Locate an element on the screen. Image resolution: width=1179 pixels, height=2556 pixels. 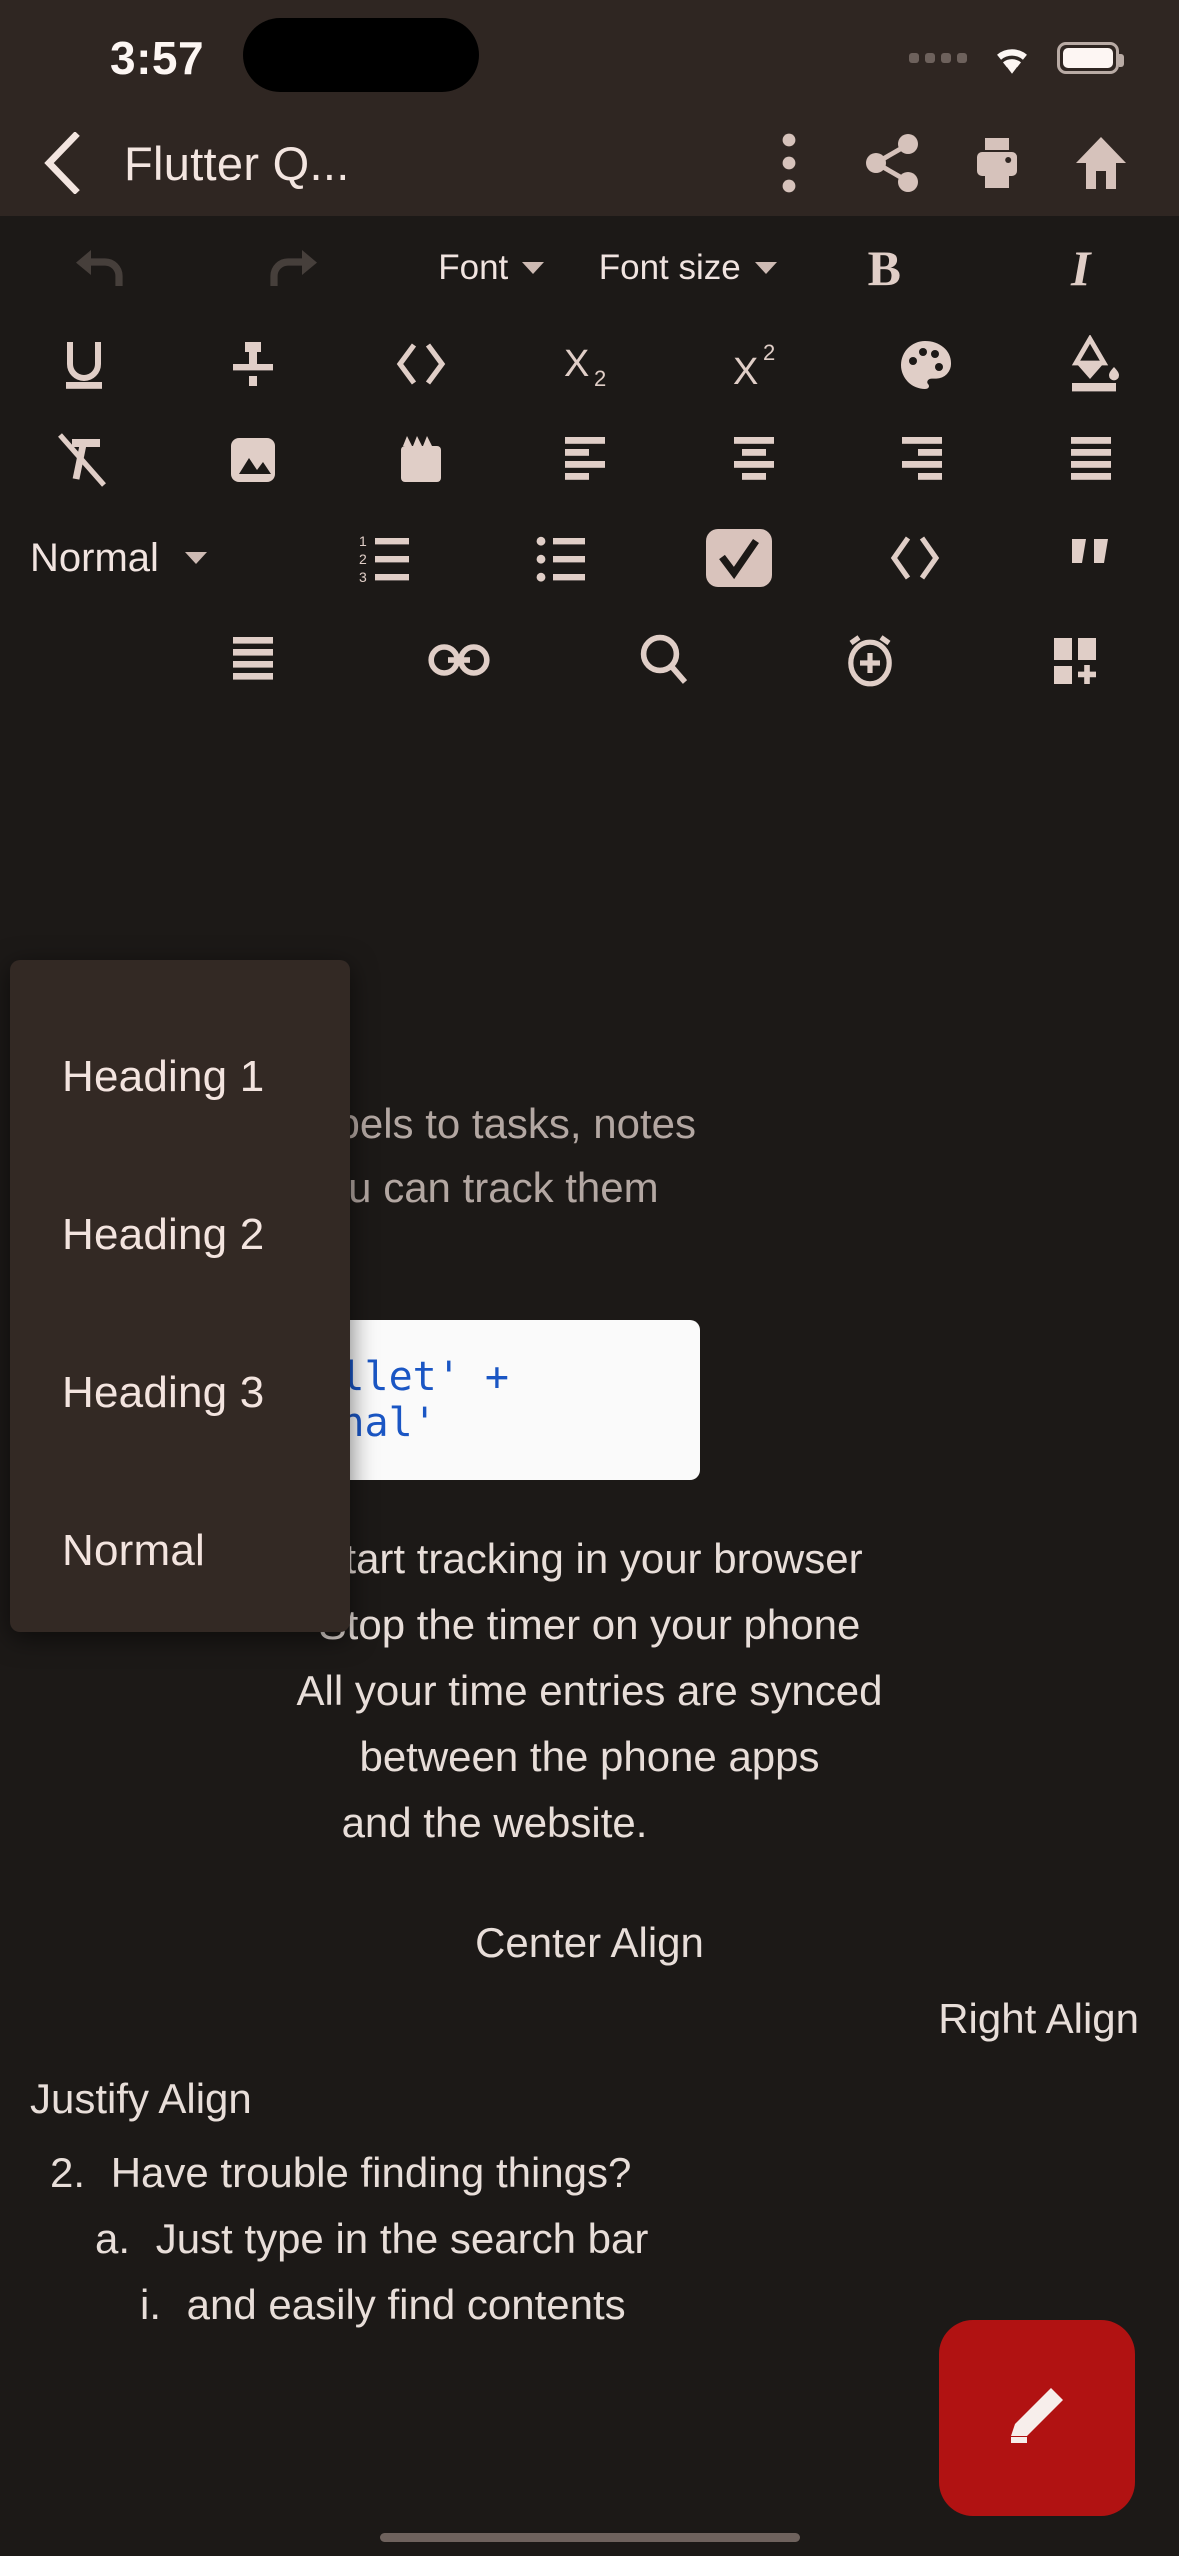
menu-item-heading-3: Heading 3 is located at coordinates (180, 1393).